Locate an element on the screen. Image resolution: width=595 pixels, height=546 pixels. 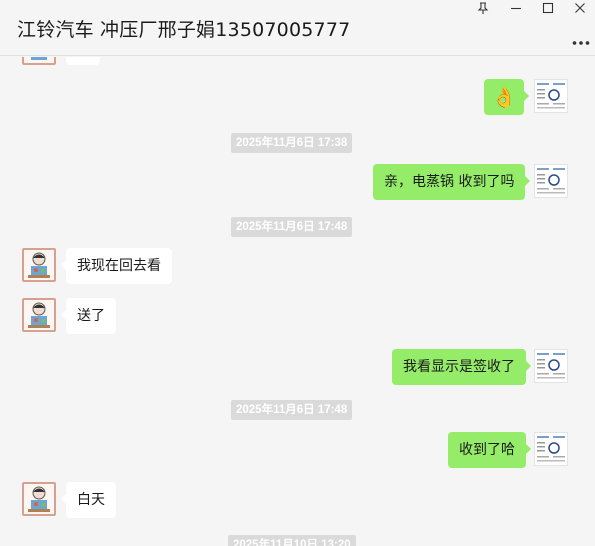
more-icon is located at coordinates (581, 40).